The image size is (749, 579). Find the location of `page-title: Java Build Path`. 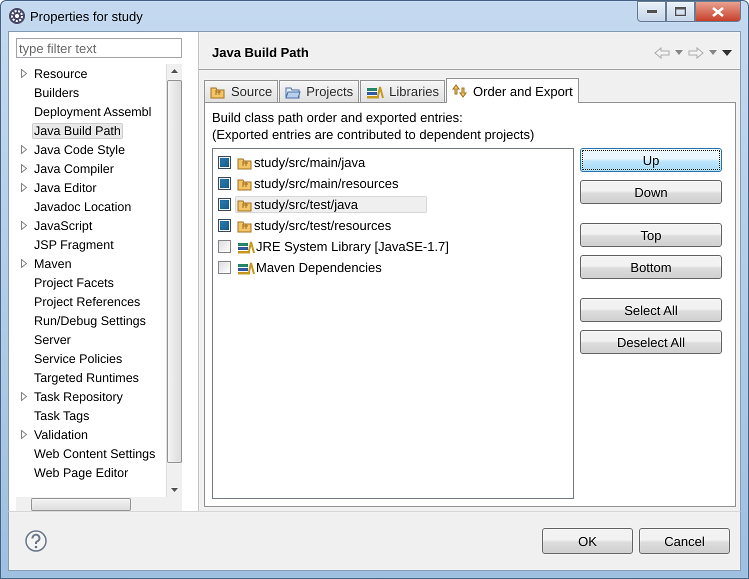

page-title: Java Build Path is located at coordinates (260, 52).